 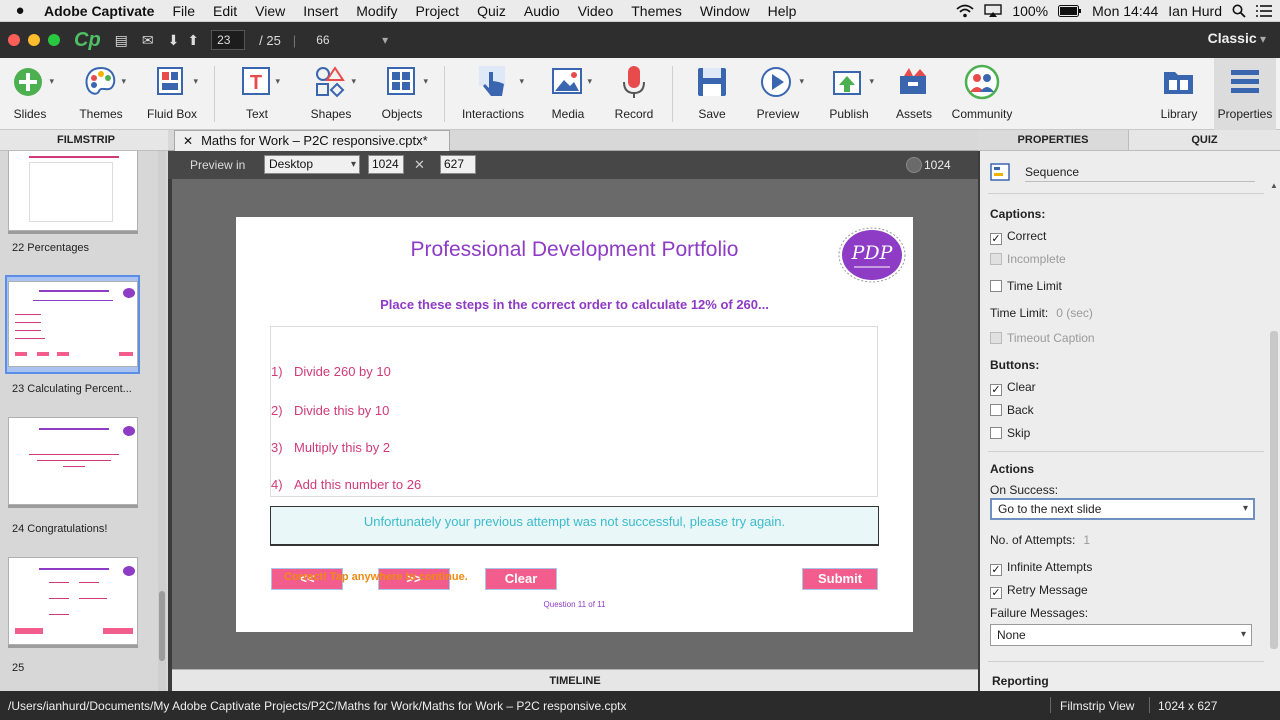 What do you see at coordinates (568, 94) in the screenshot?
I see `media-button: ▾ Media` at bounding box center [568, 94].